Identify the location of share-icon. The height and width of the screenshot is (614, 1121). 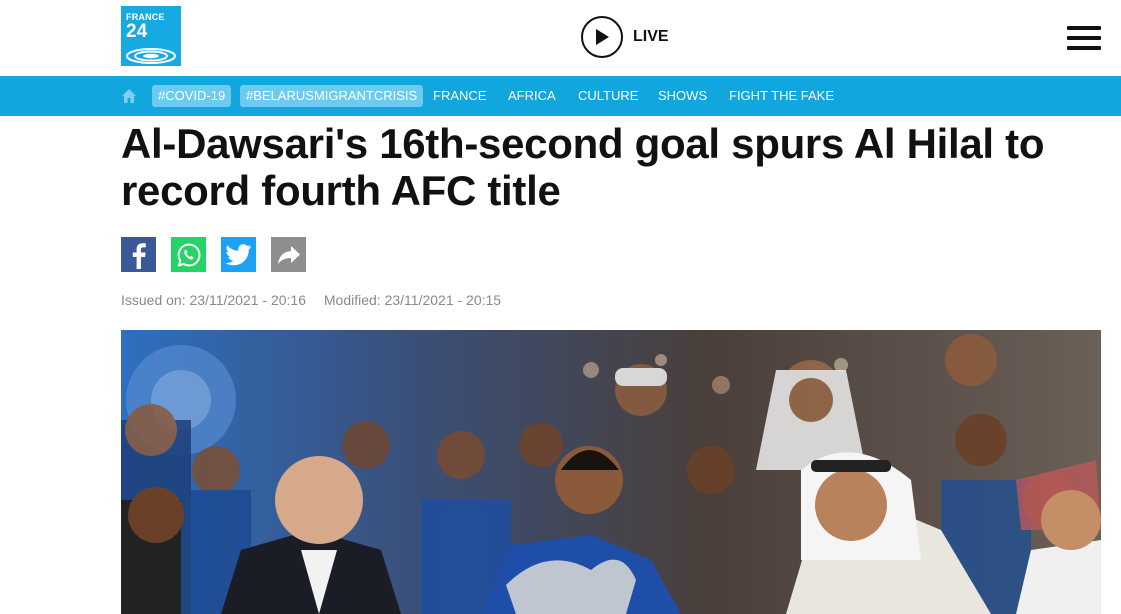
(288, 254).